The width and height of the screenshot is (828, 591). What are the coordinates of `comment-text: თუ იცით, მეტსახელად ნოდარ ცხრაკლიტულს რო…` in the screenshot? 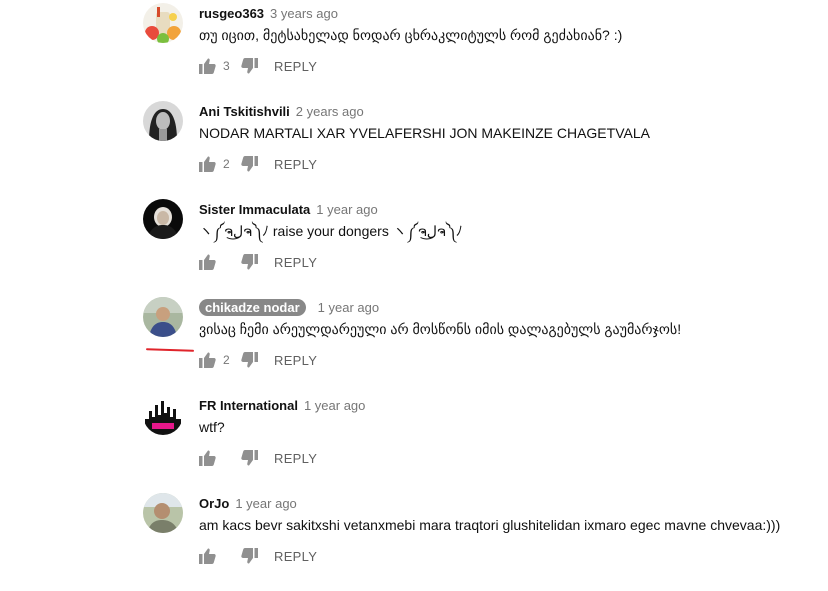 It's located at (411, 35).